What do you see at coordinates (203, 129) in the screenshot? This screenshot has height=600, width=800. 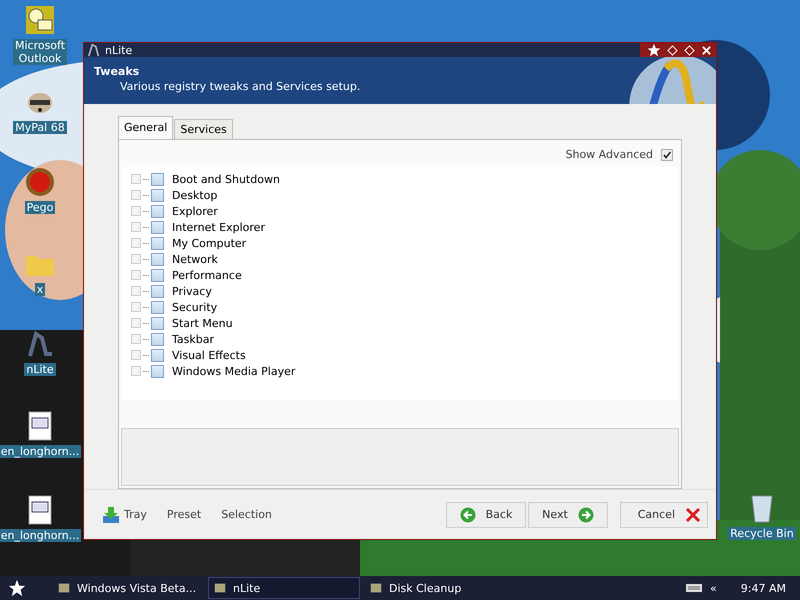 I see `tab: Services` at bounding box center [203, 129].